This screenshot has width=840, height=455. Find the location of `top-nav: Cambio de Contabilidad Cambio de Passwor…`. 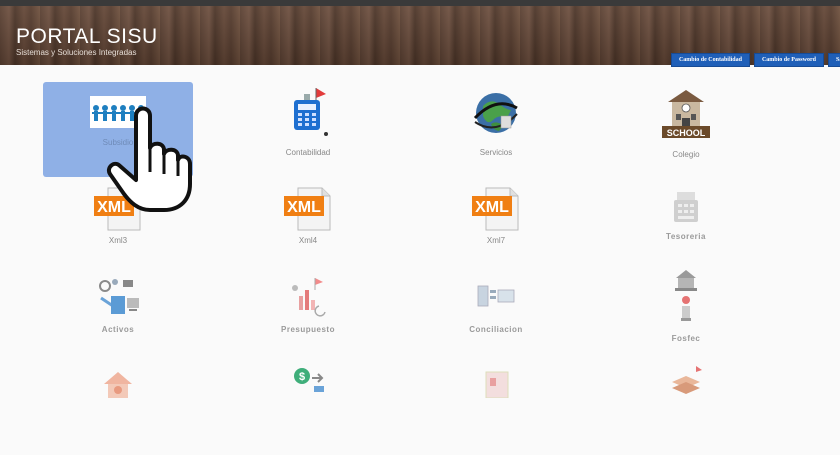

top-nav: Cambio de Contabilidad Cambio de Passwor… is located at coordinates (755, 60).